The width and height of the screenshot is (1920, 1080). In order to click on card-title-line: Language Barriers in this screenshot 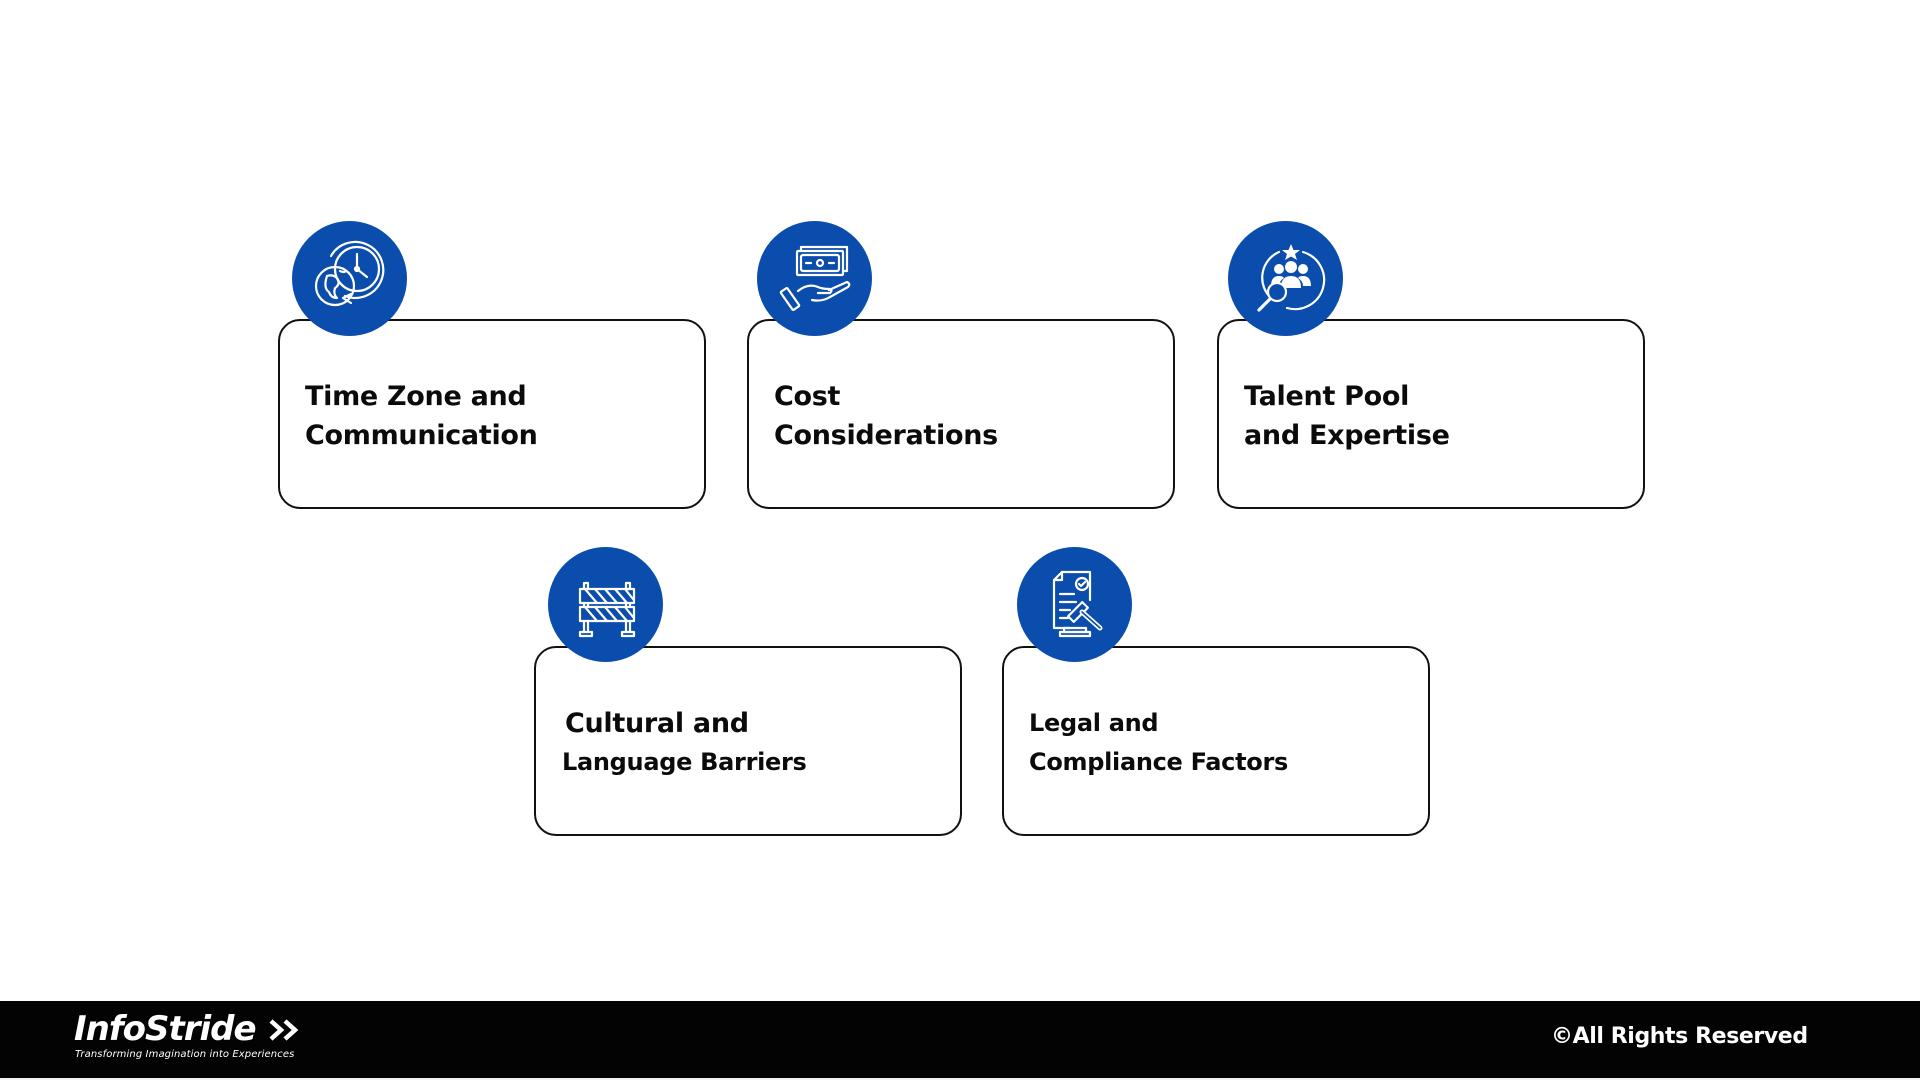, I will do `click(684, 762)`.